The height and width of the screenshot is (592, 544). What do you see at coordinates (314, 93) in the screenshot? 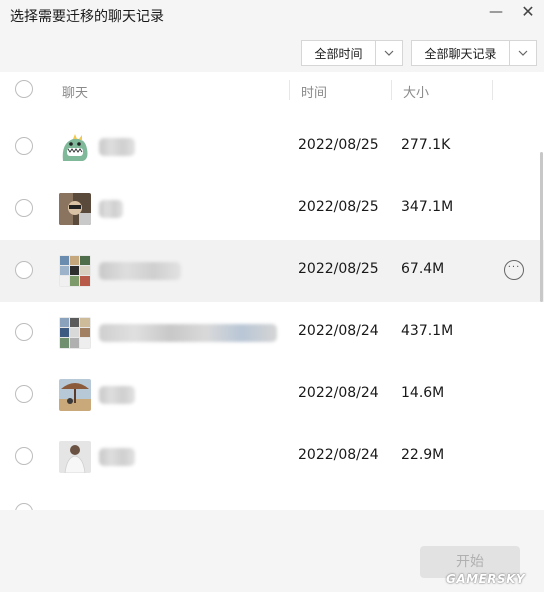
I see `header-time: 时间` at bounding box center [314, 93].